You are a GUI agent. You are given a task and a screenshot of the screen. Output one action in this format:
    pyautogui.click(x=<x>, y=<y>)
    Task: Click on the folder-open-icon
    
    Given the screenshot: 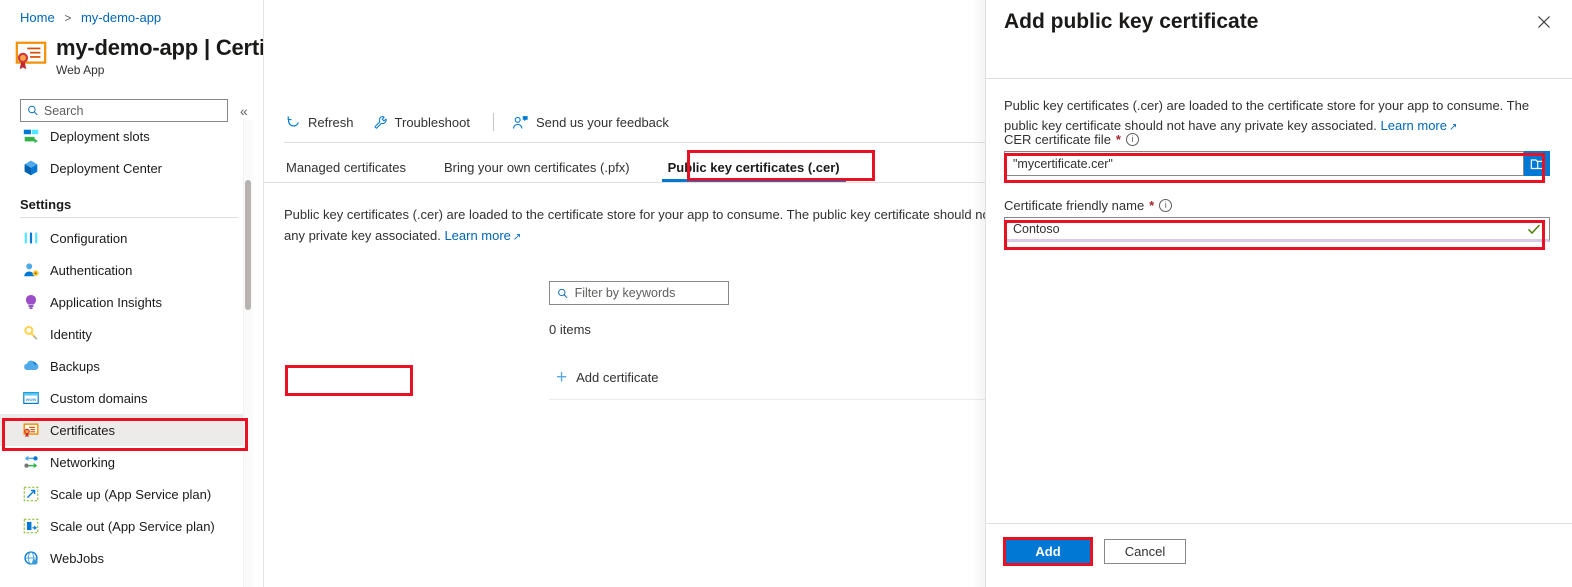 What is the action you would take?
    pyautogui.click(x=1537, y=163)
    